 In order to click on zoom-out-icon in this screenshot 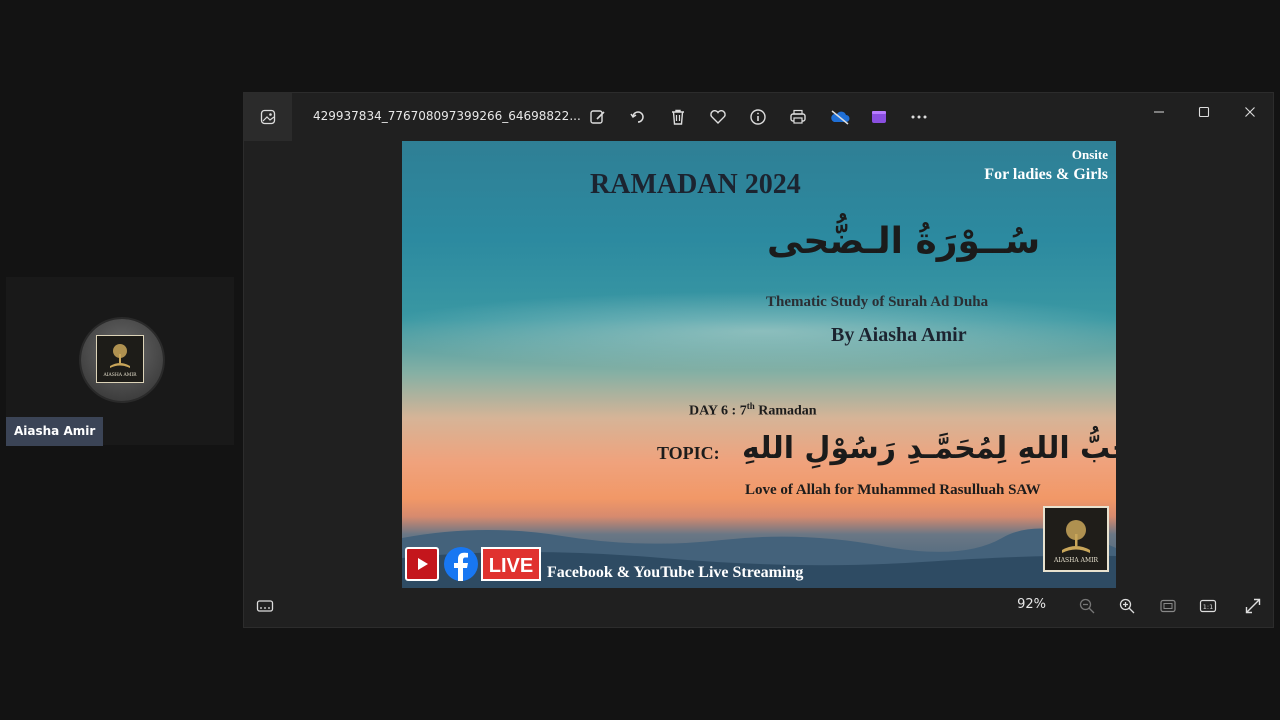, I will do `click(1087, 606)`.